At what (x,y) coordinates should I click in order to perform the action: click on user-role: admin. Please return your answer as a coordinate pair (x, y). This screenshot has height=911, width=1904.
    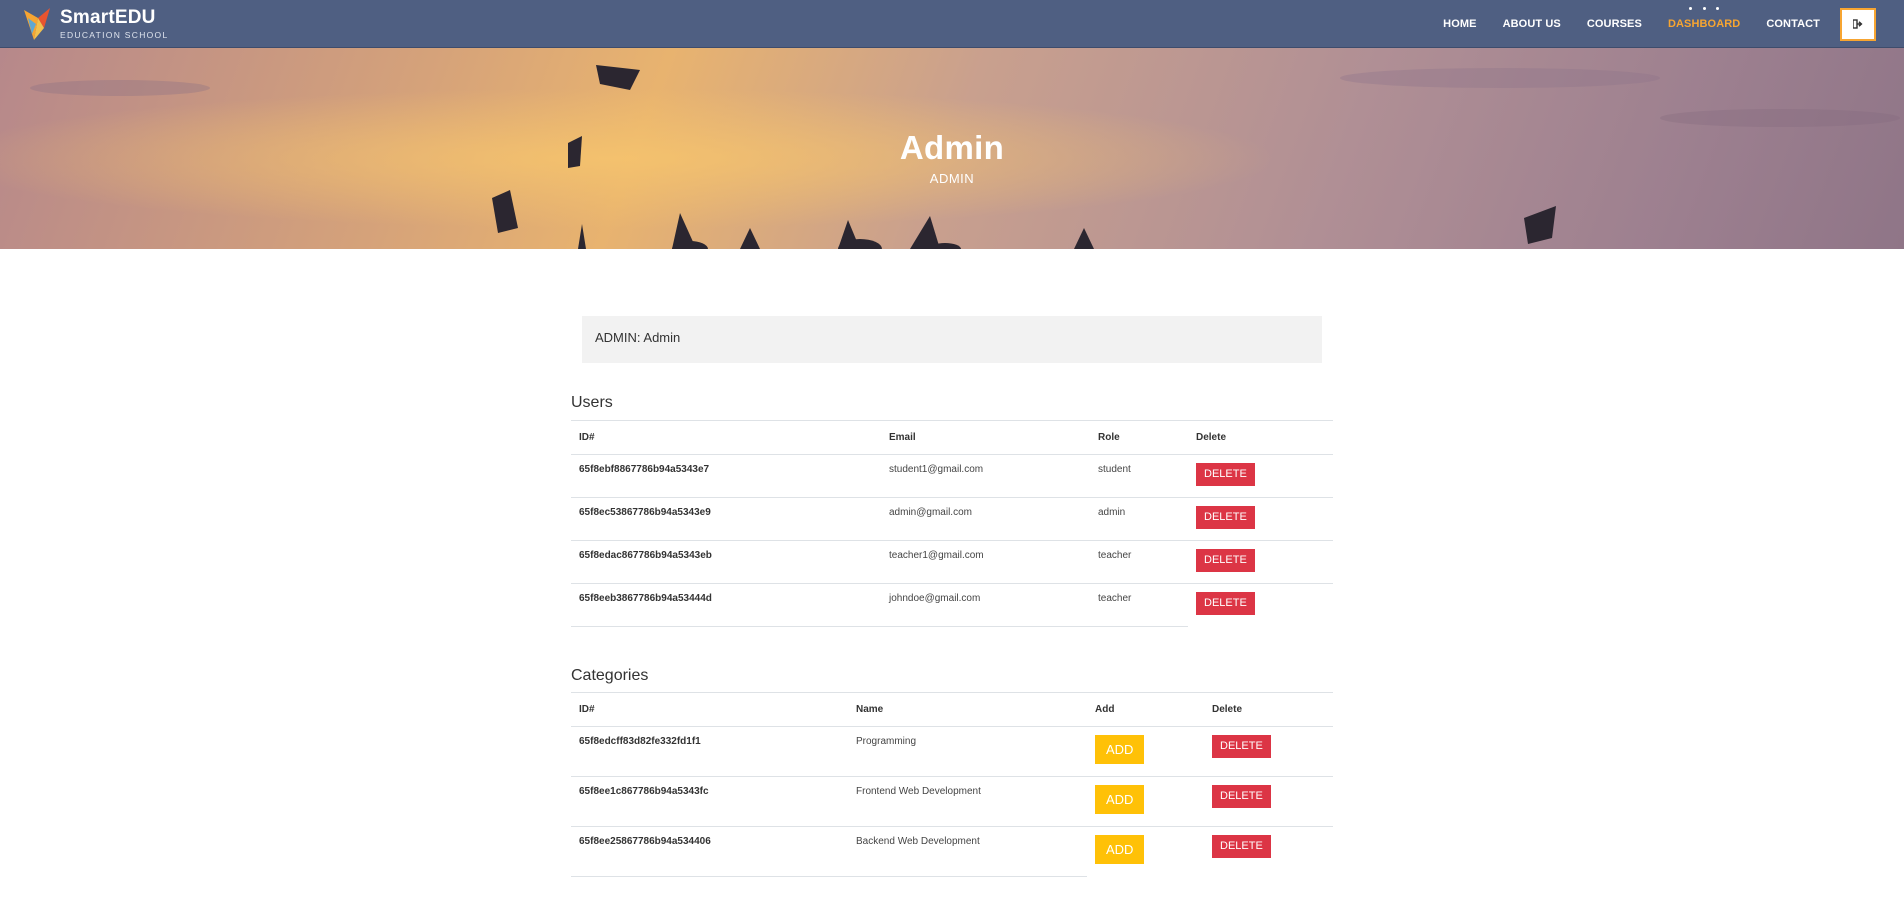
    Looking at the image, I should click on (1139, 519).